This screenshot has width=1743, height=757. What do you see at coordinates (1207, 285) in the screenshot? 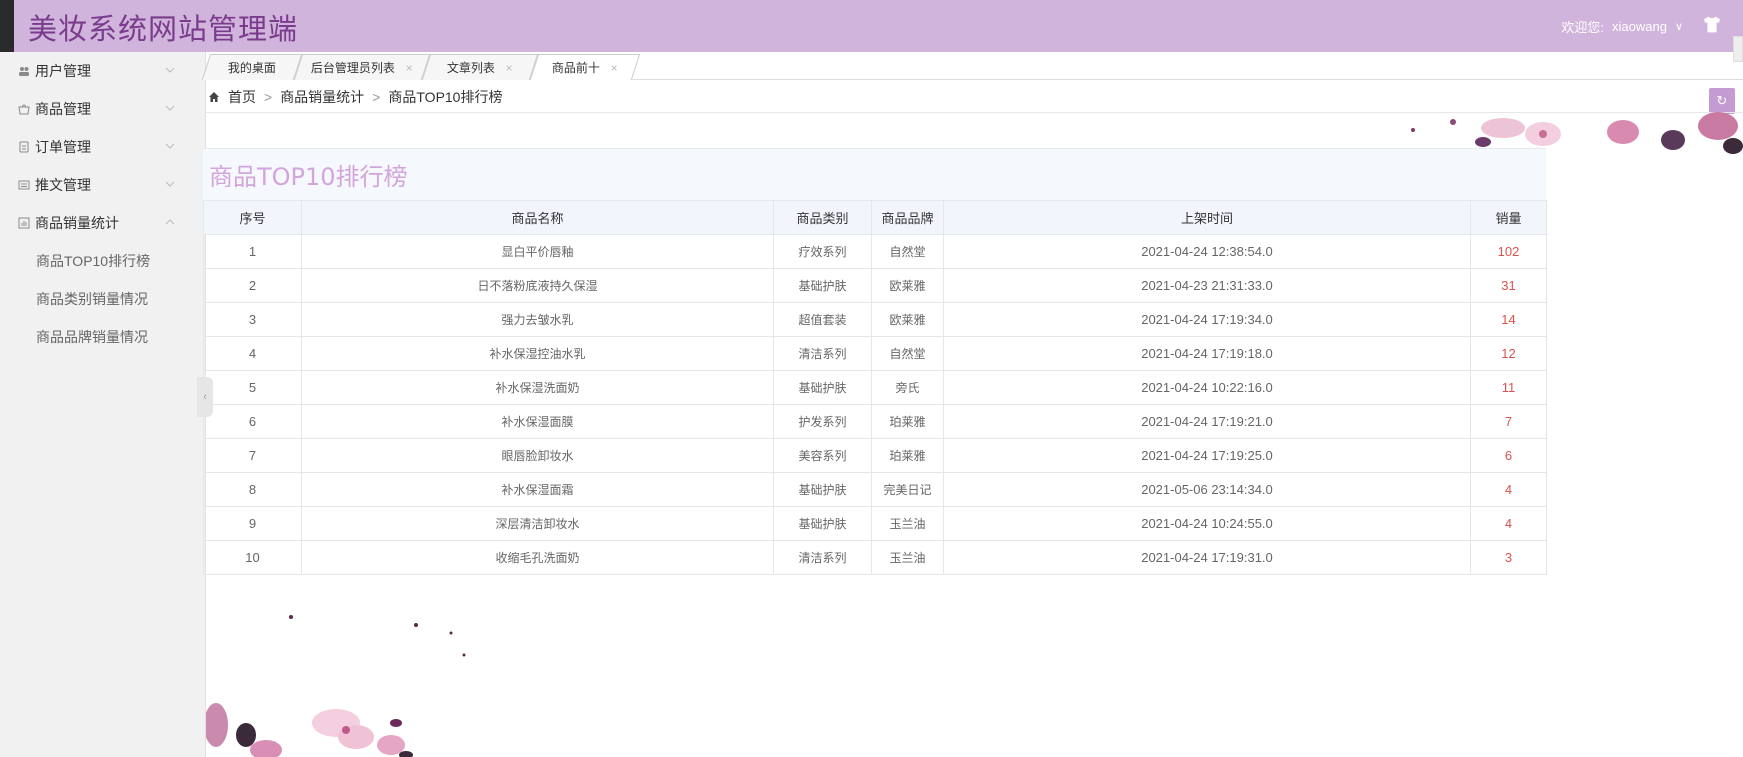
I see `cell-time: 2021-04-23 21:31:33.0` at bounding box center [1207, 285].